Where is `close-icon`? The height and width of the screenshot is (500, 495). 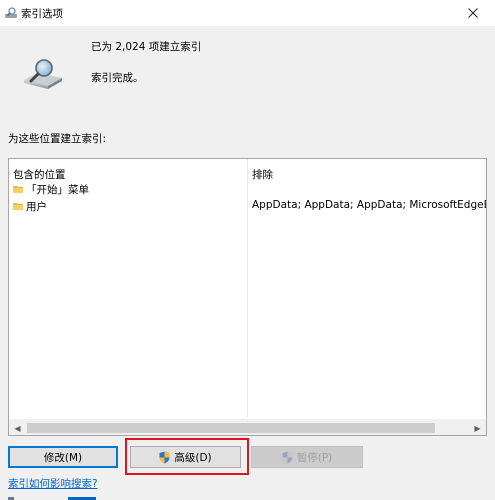 close-icon is located at coordinates (473, 13).